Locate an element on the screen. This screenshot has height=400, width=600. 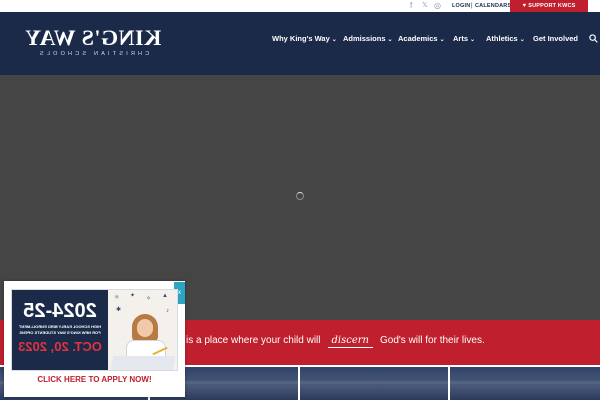
tagline-highlight: discern is located at coordinates (350, 341).